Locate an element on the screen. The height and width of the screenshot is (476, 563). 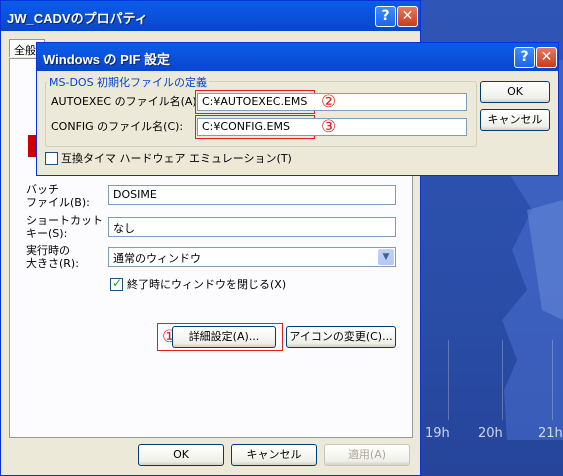
time-label: 20h is located at coordinates (490, 433).